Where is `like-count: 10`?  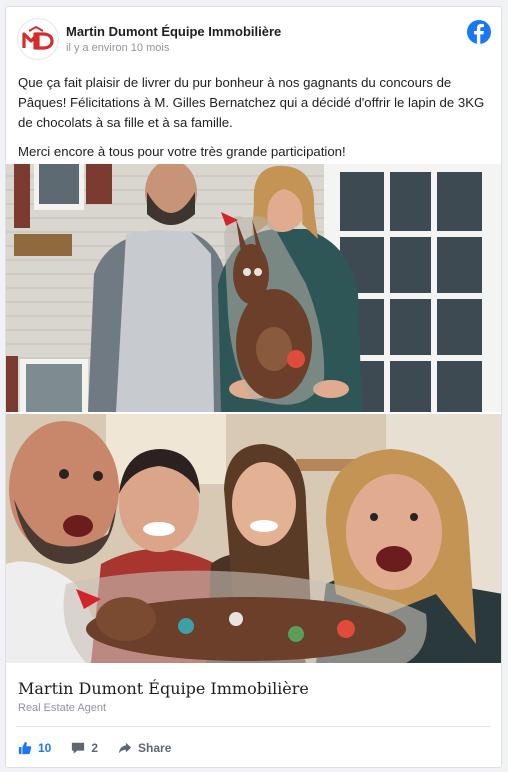
like-count: 10 is located at coordinates (45, 748).